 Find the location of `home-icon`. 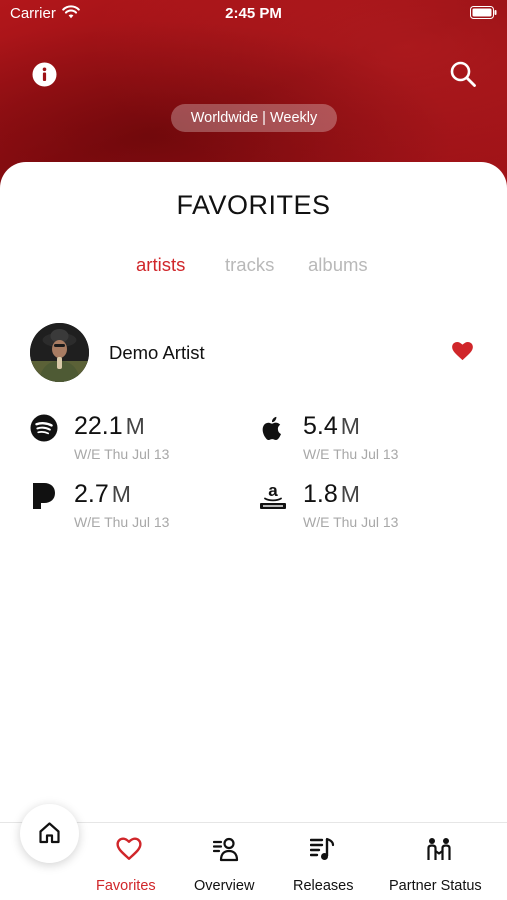

home-icon is located at coordinates (49, 833).